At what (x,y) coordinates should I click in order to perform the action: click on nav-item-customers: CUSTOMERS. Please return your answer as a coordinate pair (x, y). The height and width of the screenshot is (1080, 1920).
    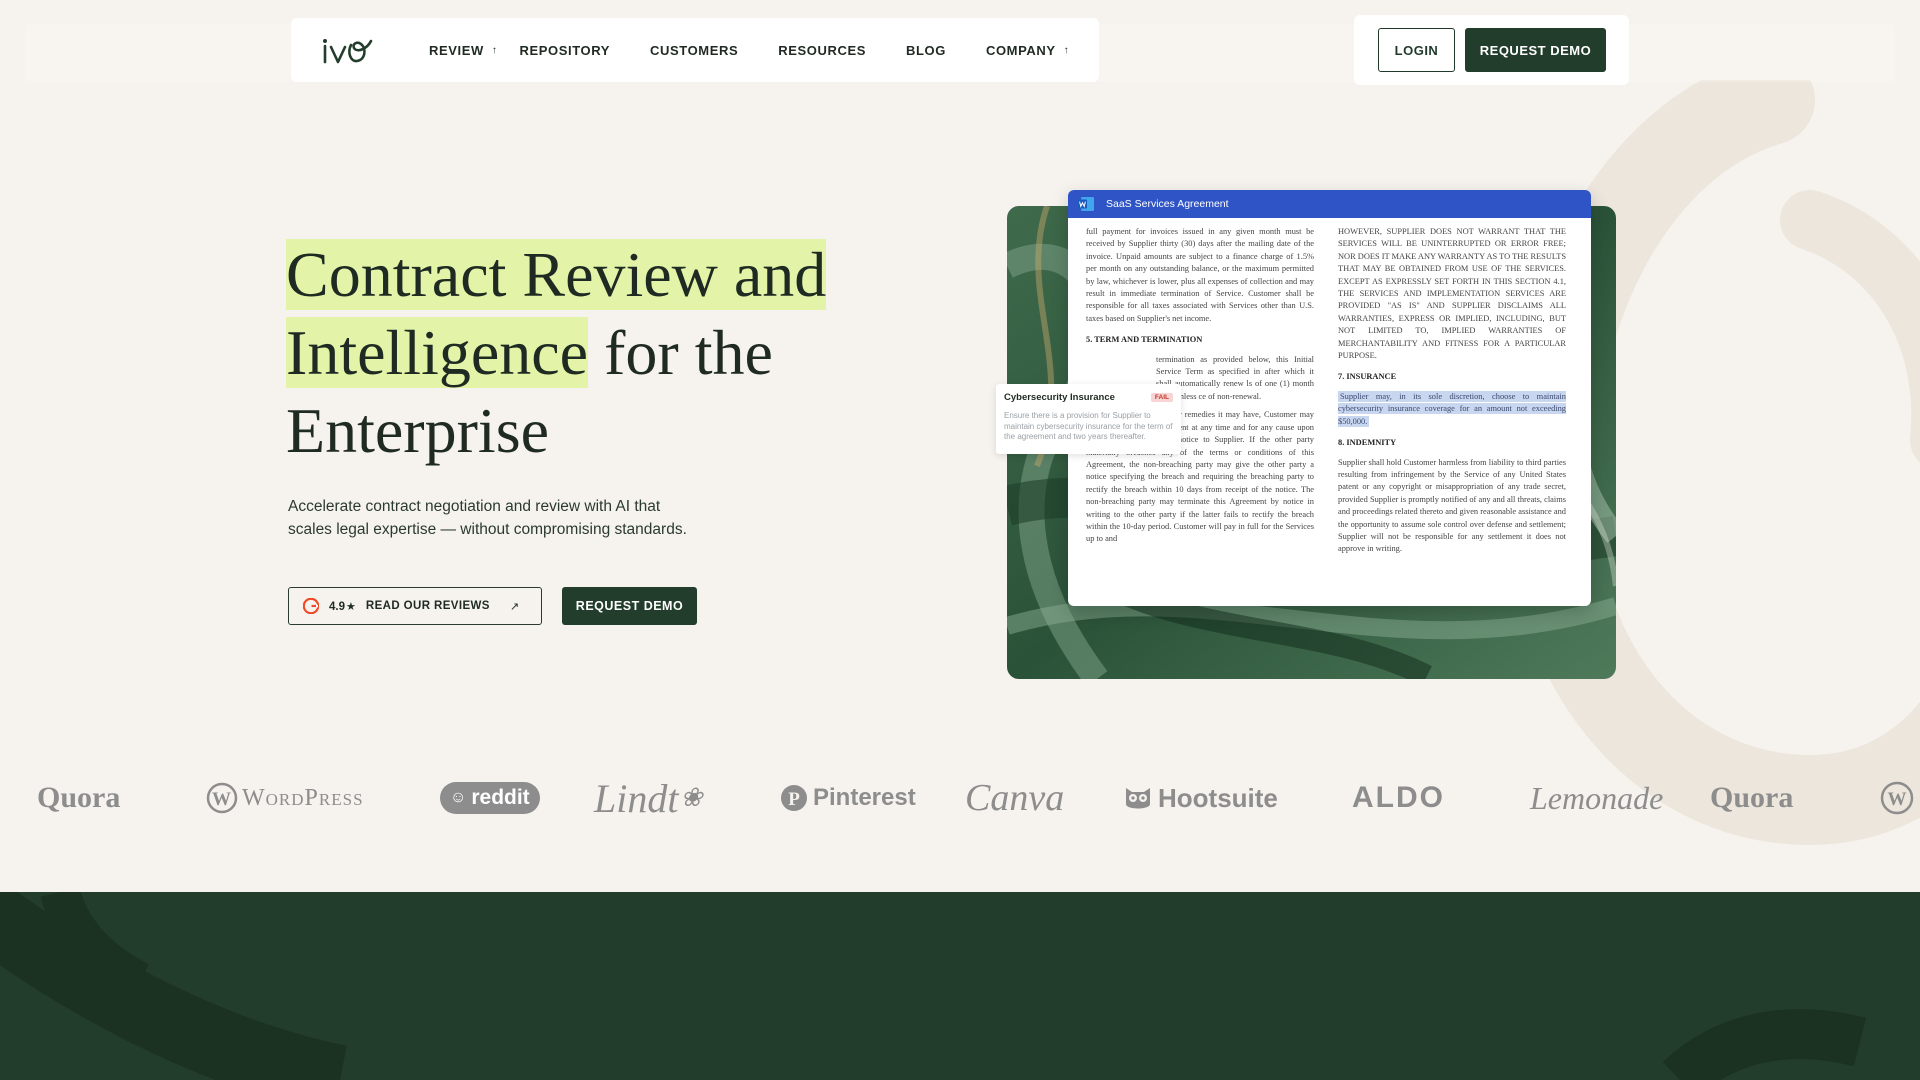
    Looking at the image, I should click on (694, 50).